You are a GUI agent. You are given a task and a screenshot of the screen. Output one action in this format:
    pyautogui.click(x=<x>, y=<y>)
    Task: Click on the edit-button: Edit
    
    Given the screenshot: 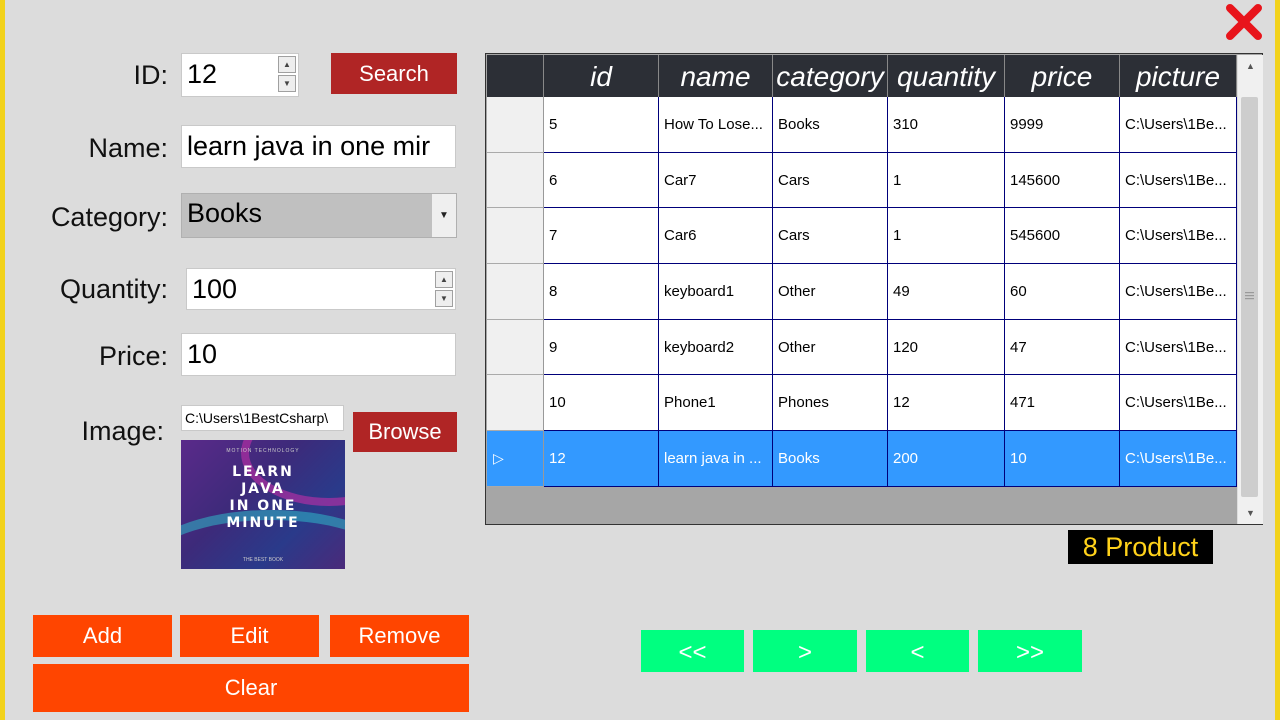 What is the action you would take?
    pyautogui.click(x=249, y=636)
    